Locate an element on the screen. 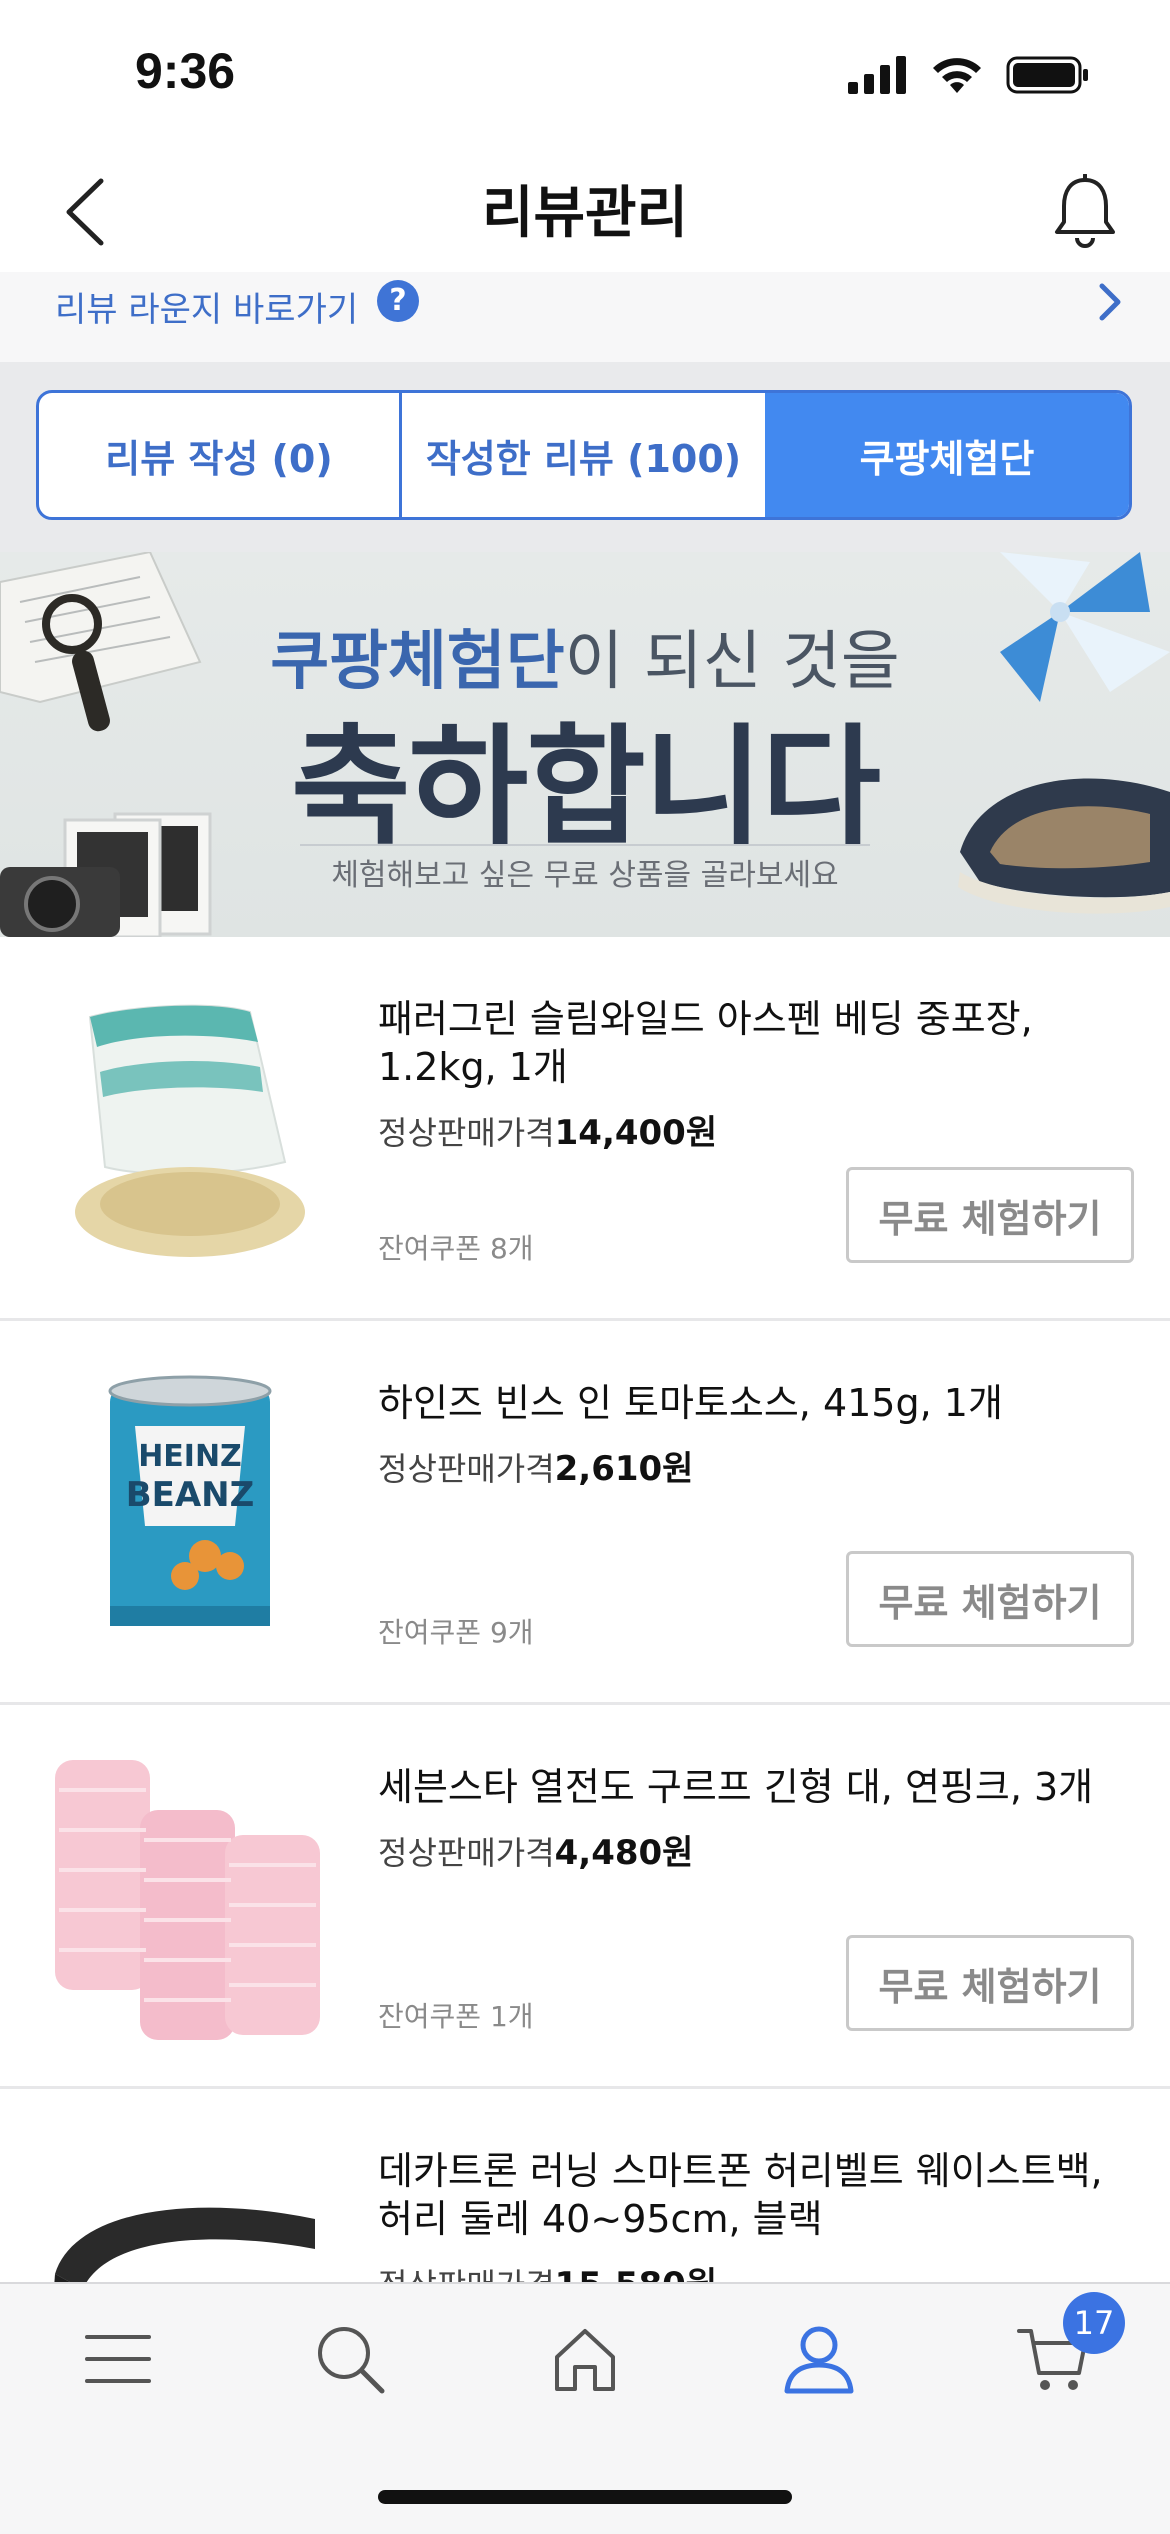  tabbar-my-account is located at coordinates (819, 2359).